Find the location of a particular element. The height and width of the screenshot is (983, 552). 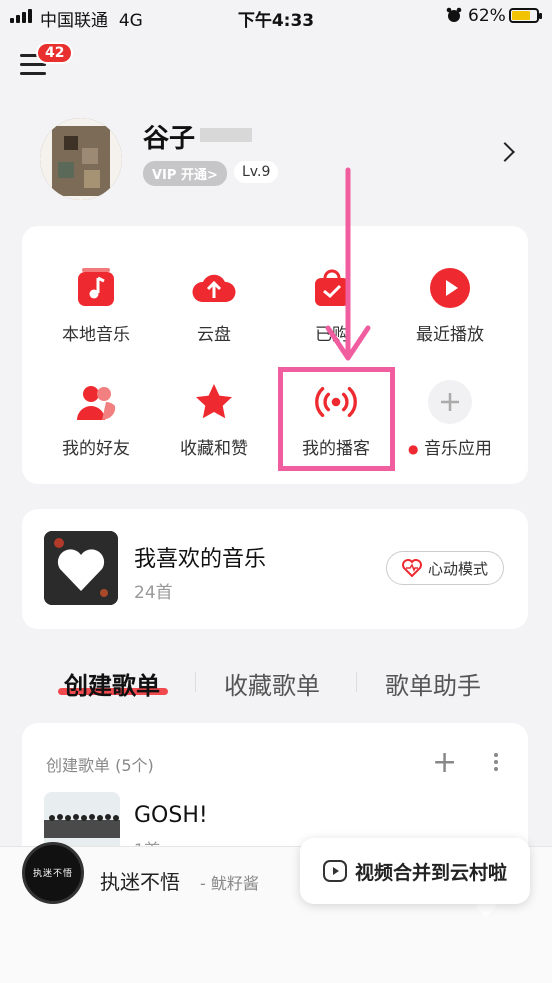

grid-label: ● 音乐应用 is located at coordinates (450, 449).